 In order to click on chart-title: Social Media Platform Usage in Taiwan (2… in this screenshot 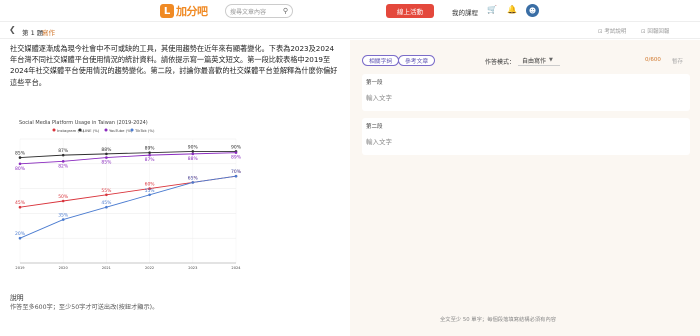, I will do `click(83, 123)`.